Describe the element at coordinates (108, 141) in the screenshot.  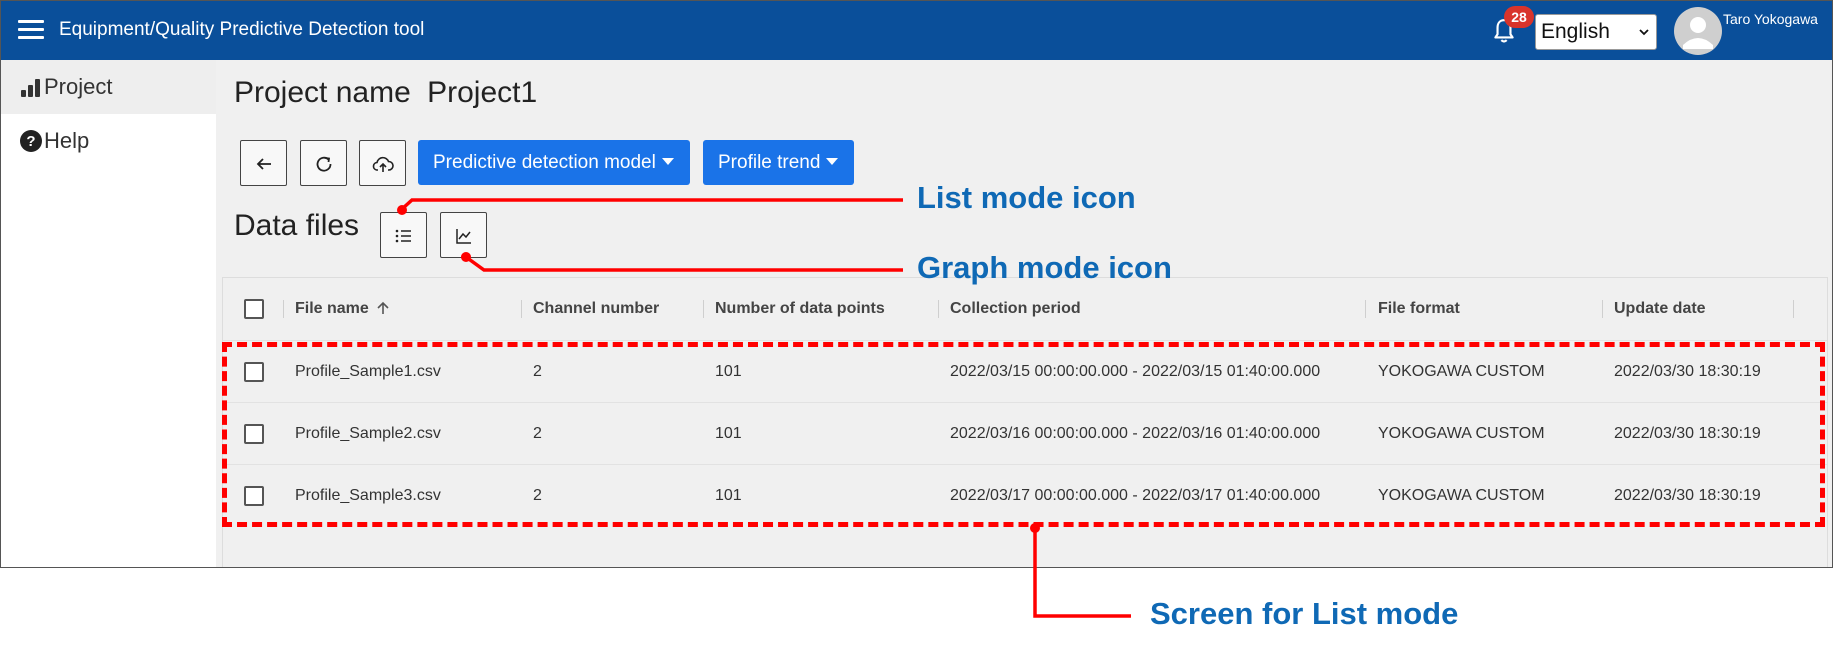
I see `sidebar-item-help: ? Help` at that location.